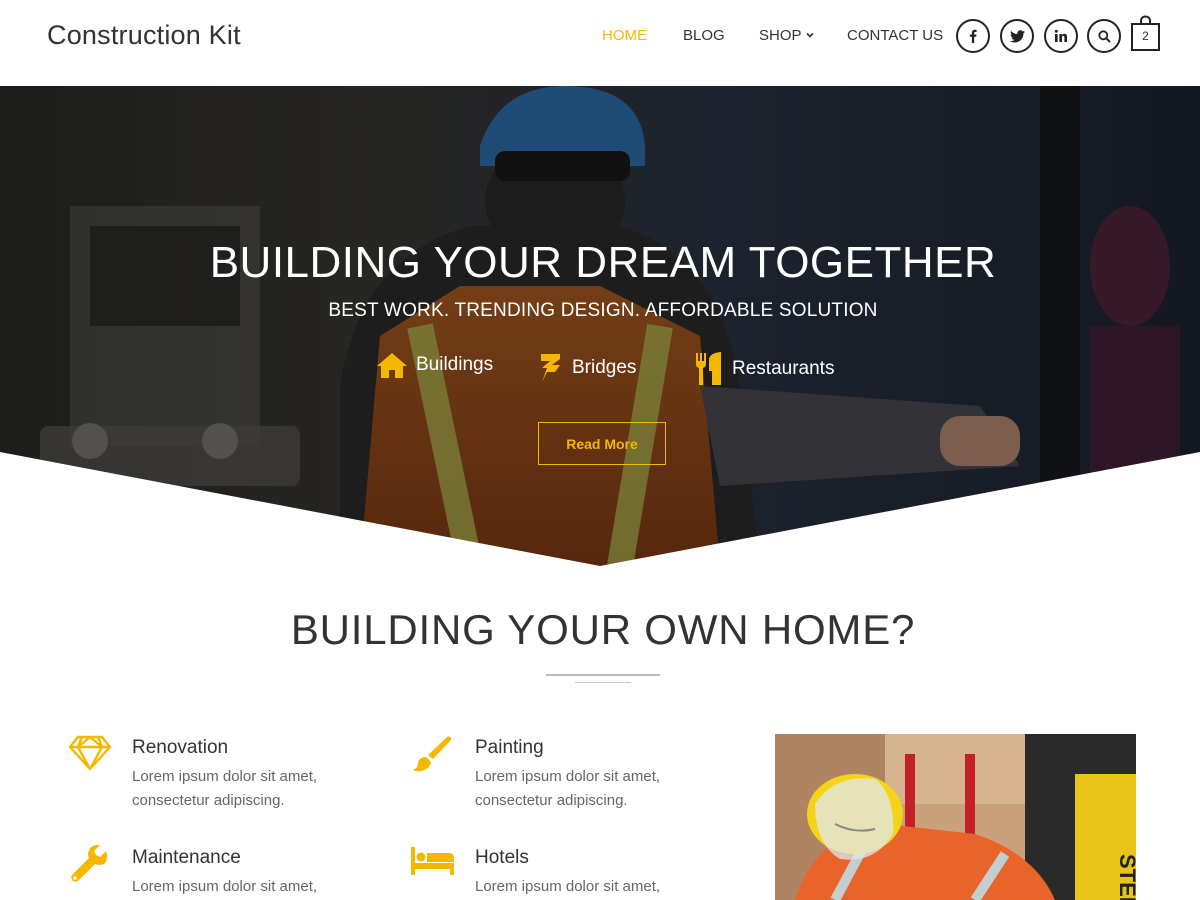 The image size is (1200, 900). Describe the element at coordinates (603, 262) in the screenshot. I see `hero-title: BUILDING YOUR DREAM TOGETHER` at that location.